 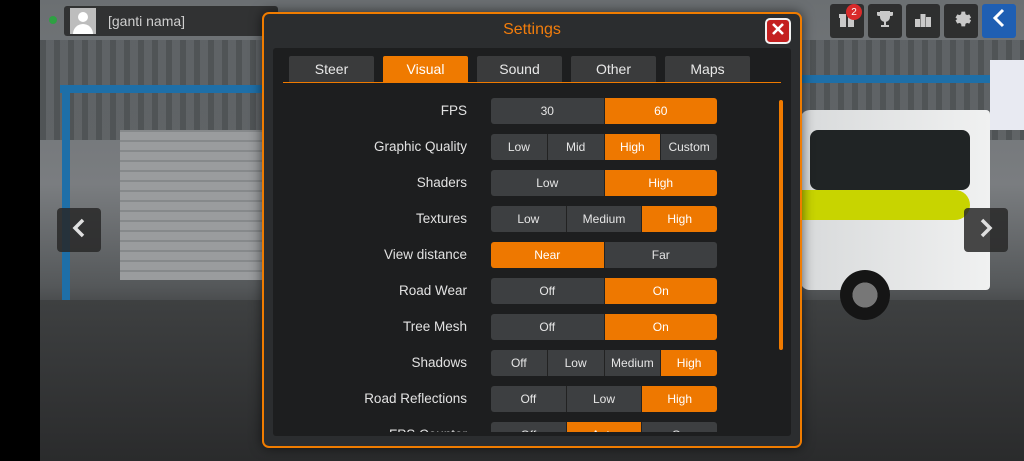 I want to click on setting-options-tree-mesh: Off On, so click(x=604, y=327).